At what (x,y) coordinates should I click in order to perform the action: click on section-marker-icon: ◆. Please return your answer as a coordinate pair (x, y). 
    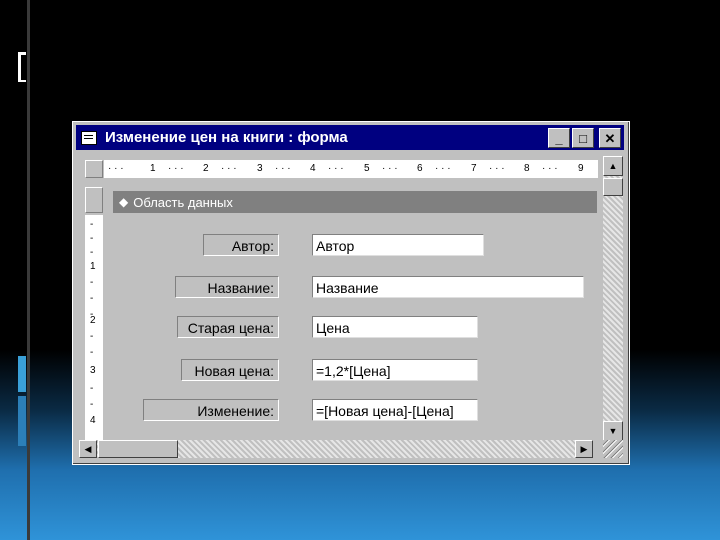
    Looking at the image, I should click on (124, 202).